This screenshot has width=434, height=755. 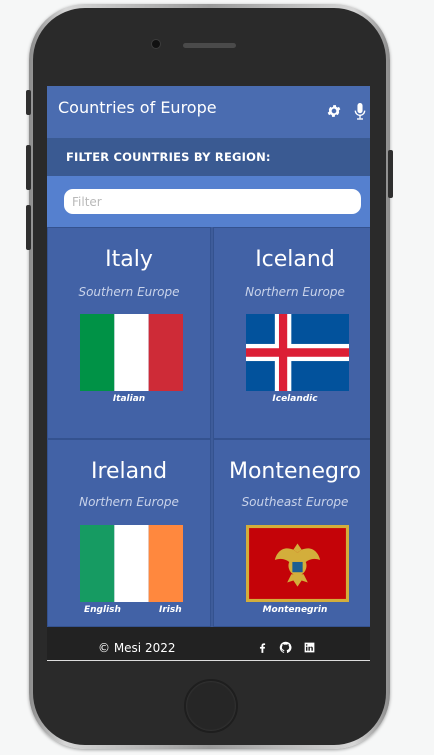 I want to click on filter-input, so click(x=212, y=201).